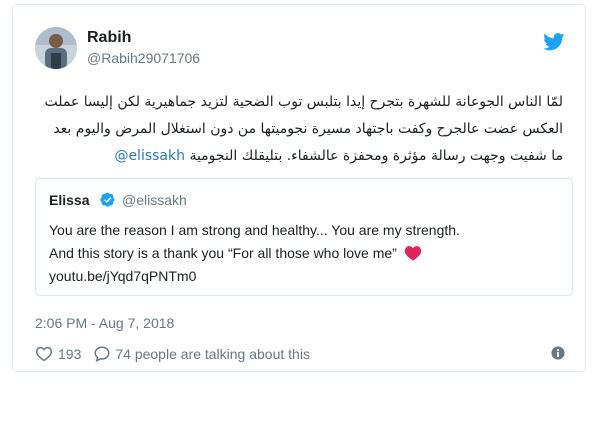  Describe the element at coordinates (107, 199) in the screenshot. I see `verified-badge-icon` at that location.